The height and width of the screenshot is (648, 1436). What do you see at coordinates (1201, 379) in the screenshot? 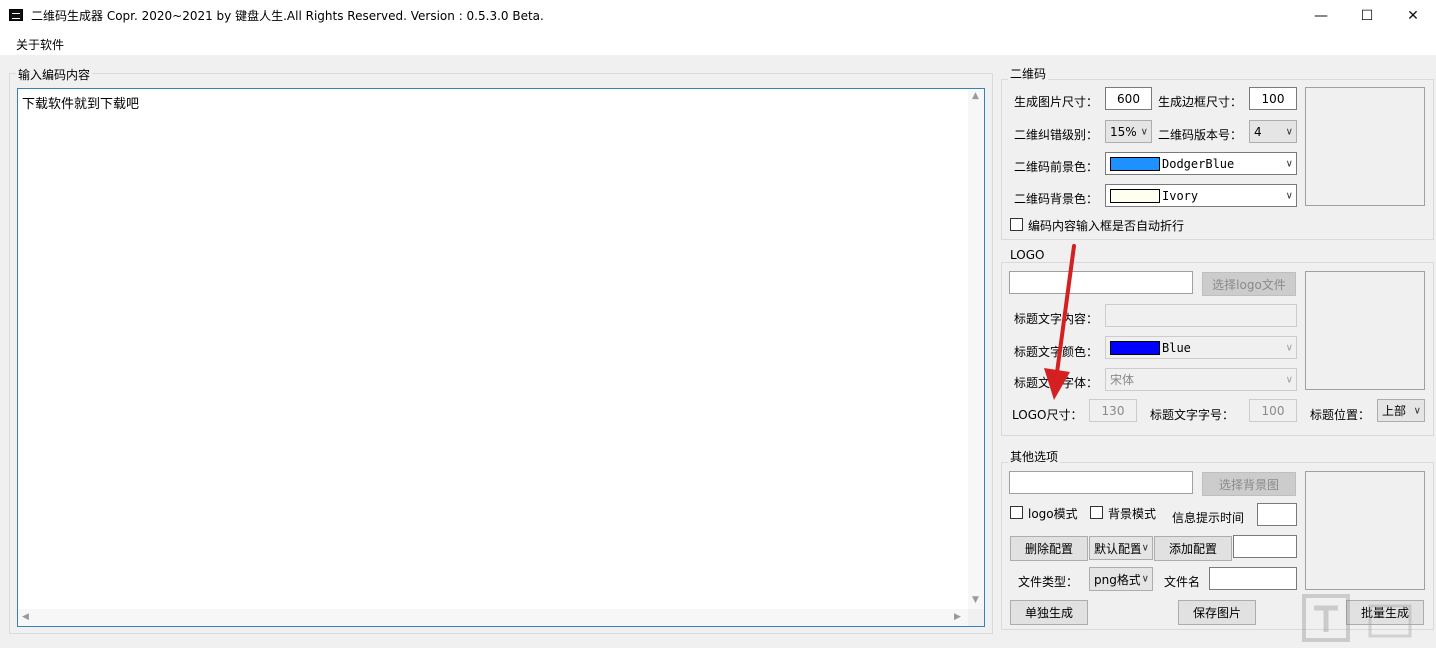
I see `title-font-select: 宋体 ∨` at bounding box center [1201, 379].